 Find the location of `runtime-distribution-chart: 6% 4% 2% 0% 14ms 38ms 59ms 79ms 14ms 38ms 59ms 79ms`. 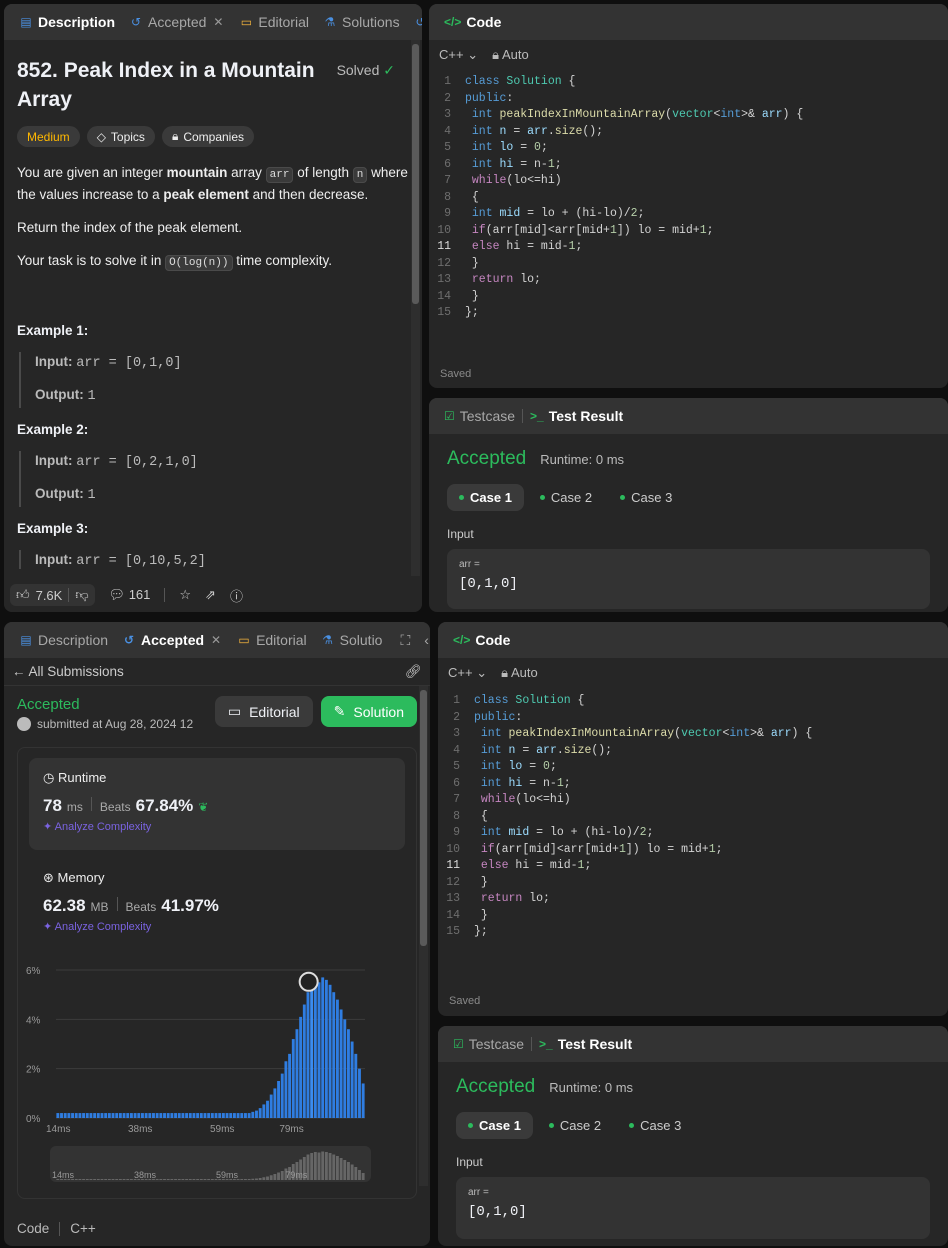

runtime-distribution-chart: 6% 4% 2% 0% 14ms 38ms 59ms 79ms 14ms 38ms 59ms 79ms is located at coordinates (200, 1074).